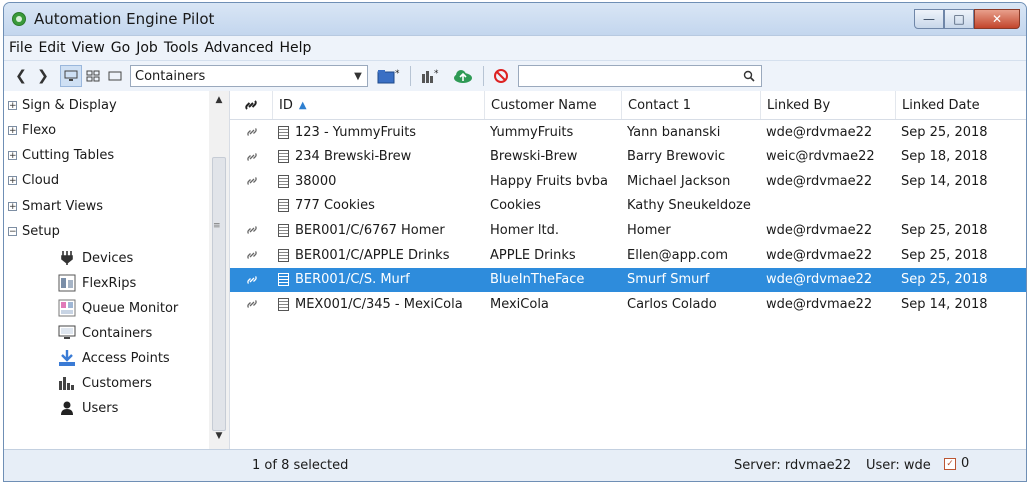 The image size is (1030, 485). I want to click on cell-text: Yann bananski, so click(674, 132).